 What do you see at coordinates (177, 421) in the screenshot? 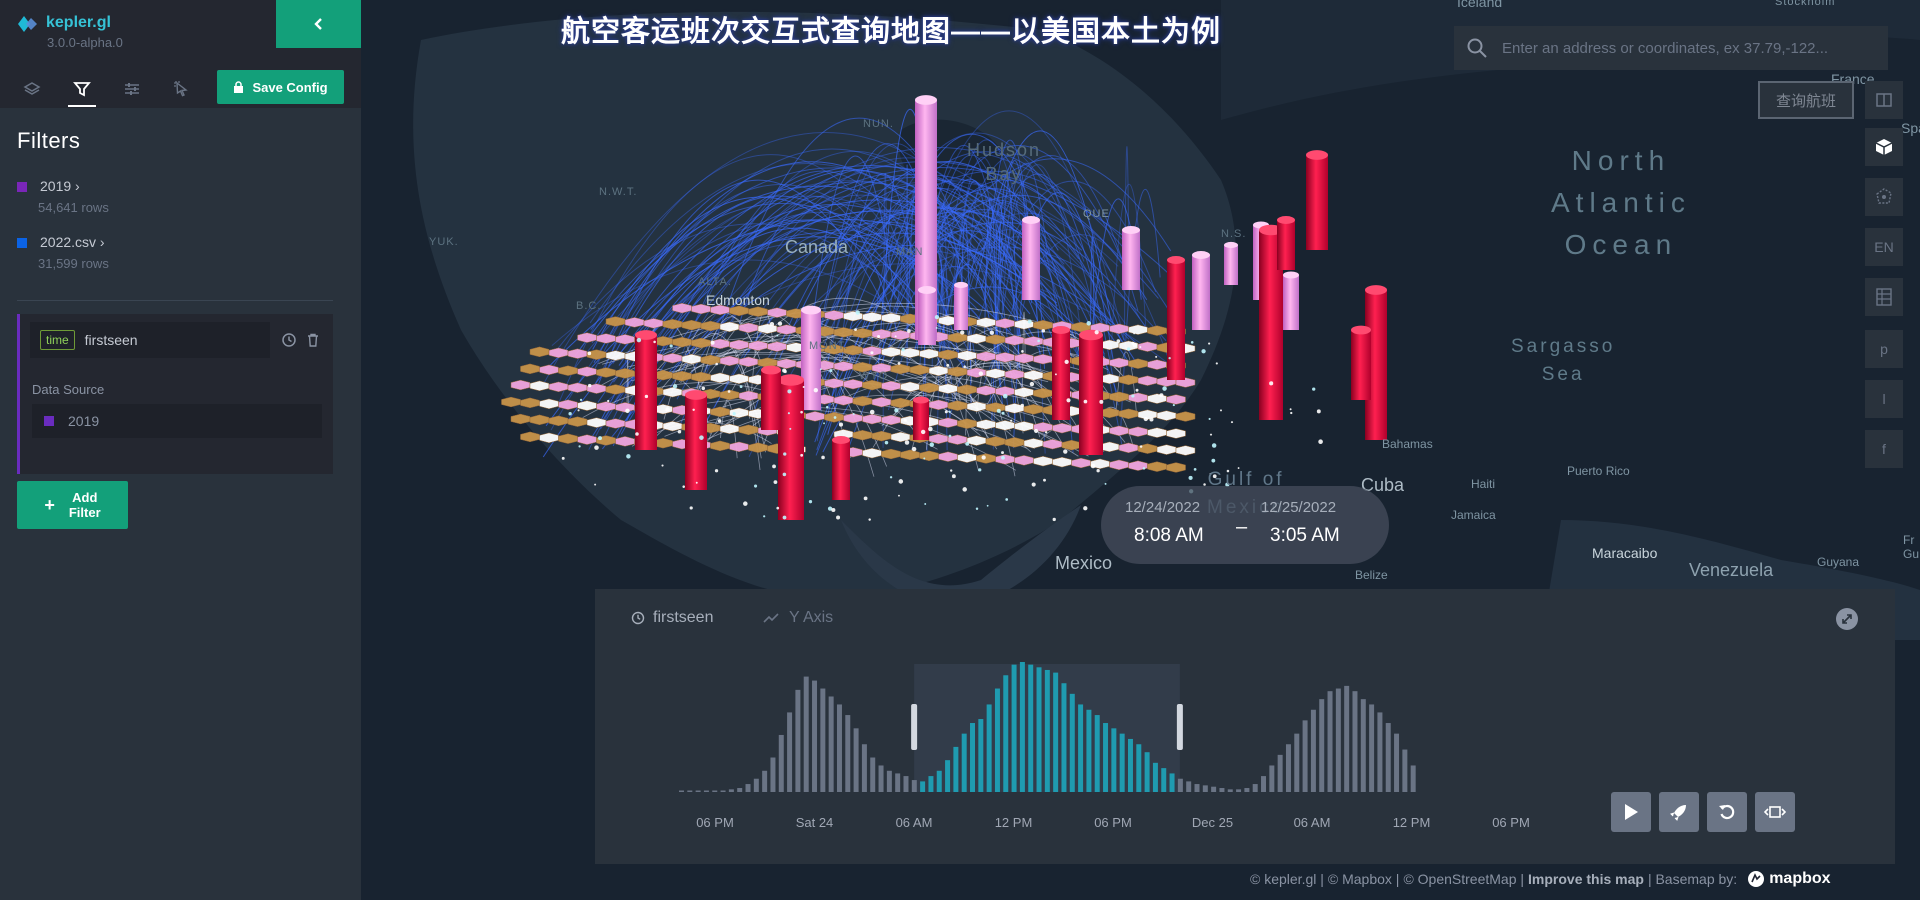
I see `data-source-select: 2019` at bounding box center [177, 421].